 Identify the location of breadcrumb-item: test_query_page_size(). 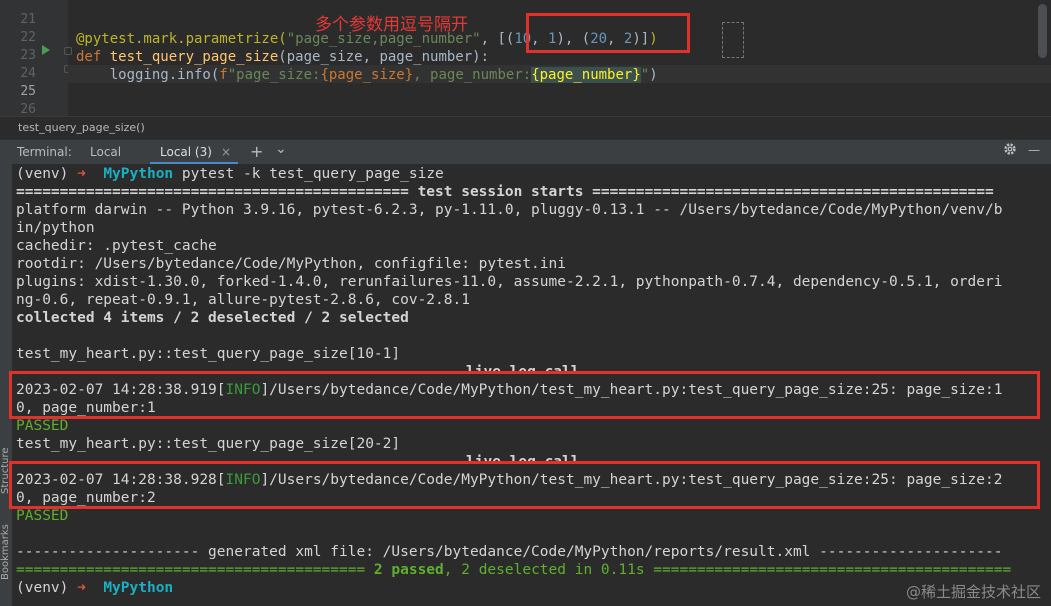
(81, 127).